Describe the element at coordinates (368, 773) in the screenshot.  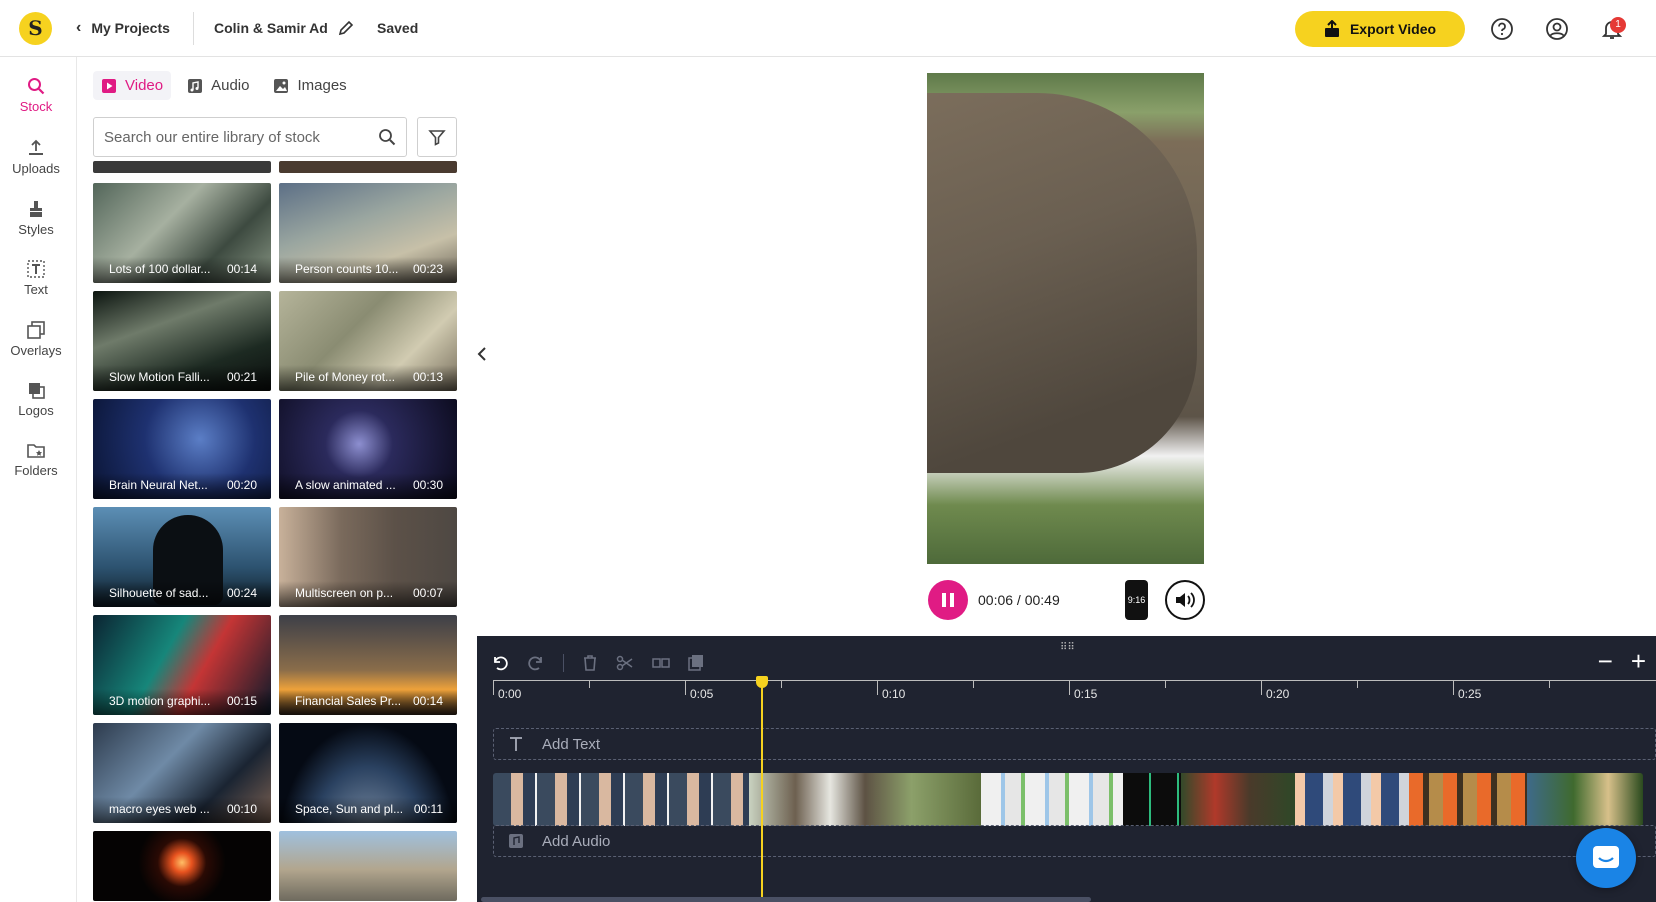
I see `stock-clip: Space, Sun and pl... 00:11` at that location.